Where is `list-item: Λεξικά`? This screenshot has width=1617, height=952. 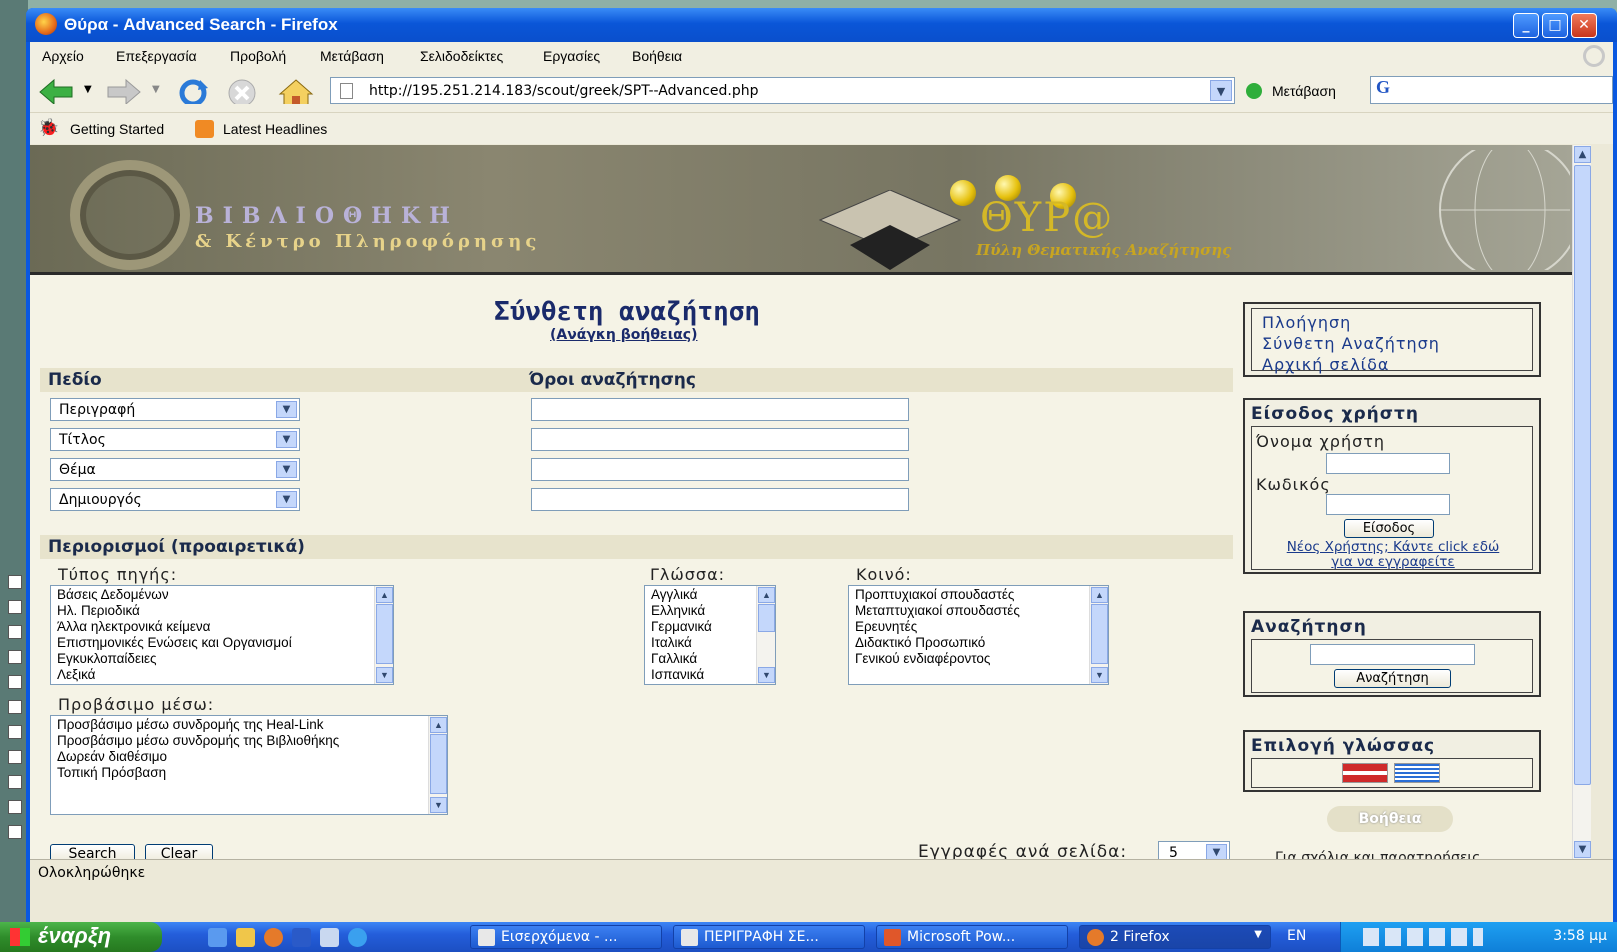
list-item: Λεξικά is located at coordinates (76, 675).